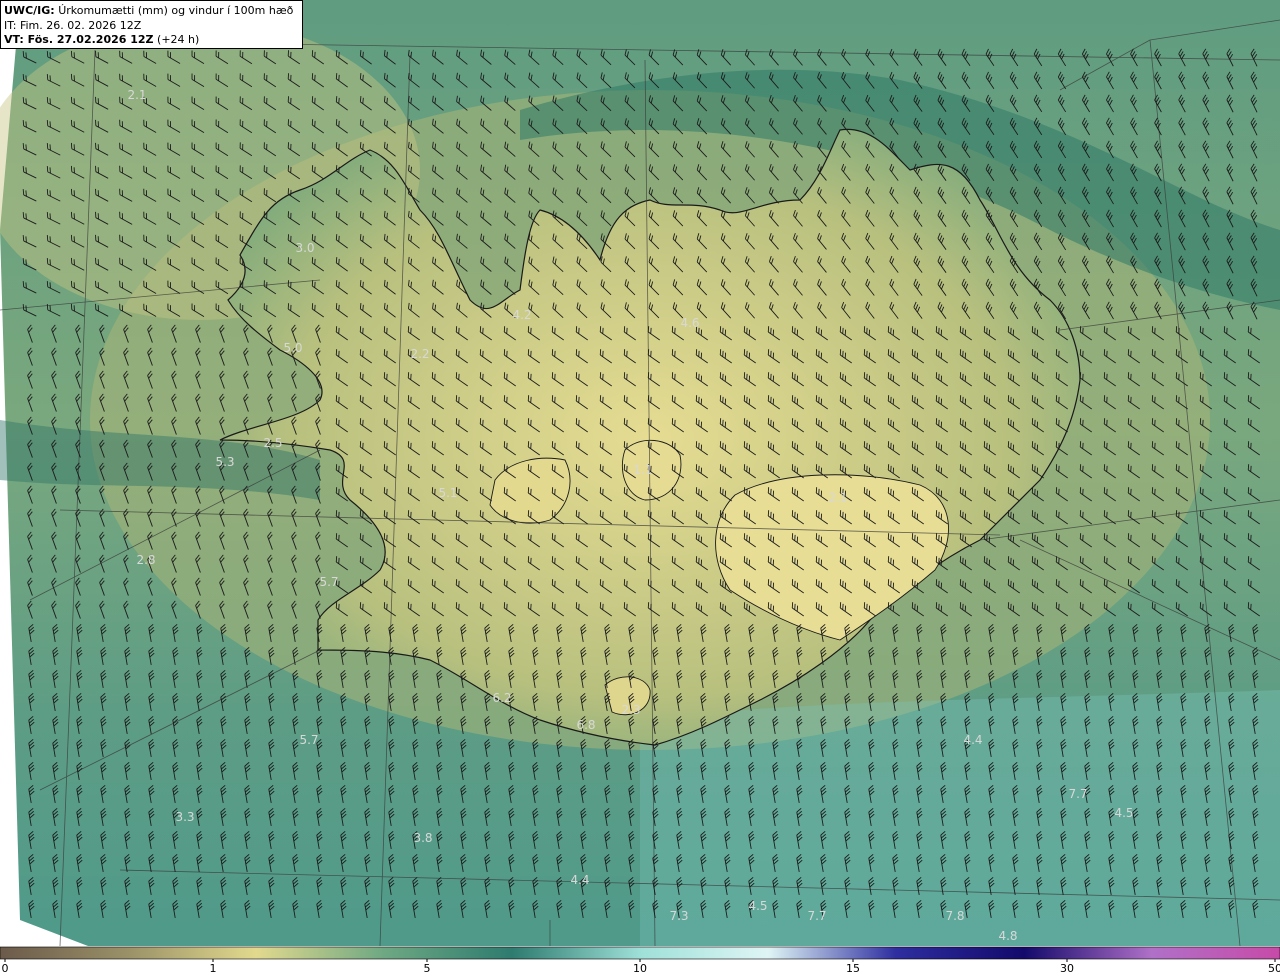 The height and width of the screenshot is (978, 1280). What do you see at coordinates (631, 710) in the screenshot?
I see `precip-value-label: 2.3` at bounding box center [631, 710].